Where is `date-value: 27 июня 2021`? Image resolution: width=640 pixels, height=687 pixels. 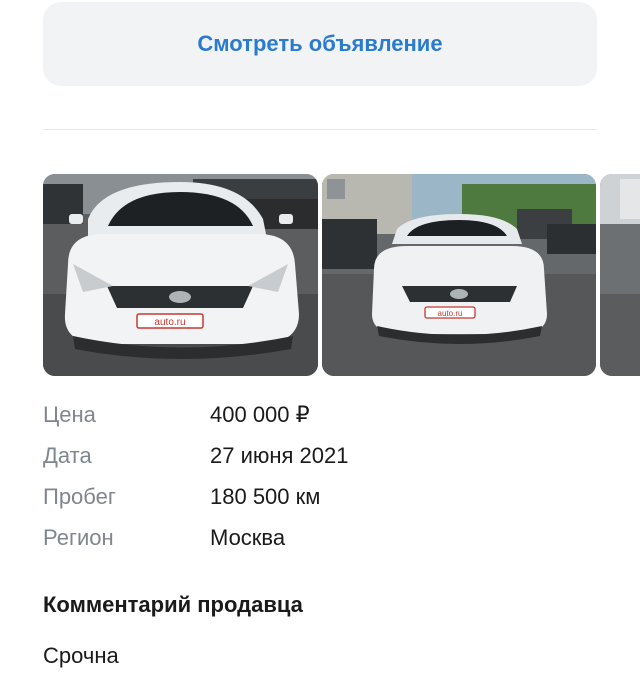 date-value: 27 июня 2021 is located at coordinates (279, 455).